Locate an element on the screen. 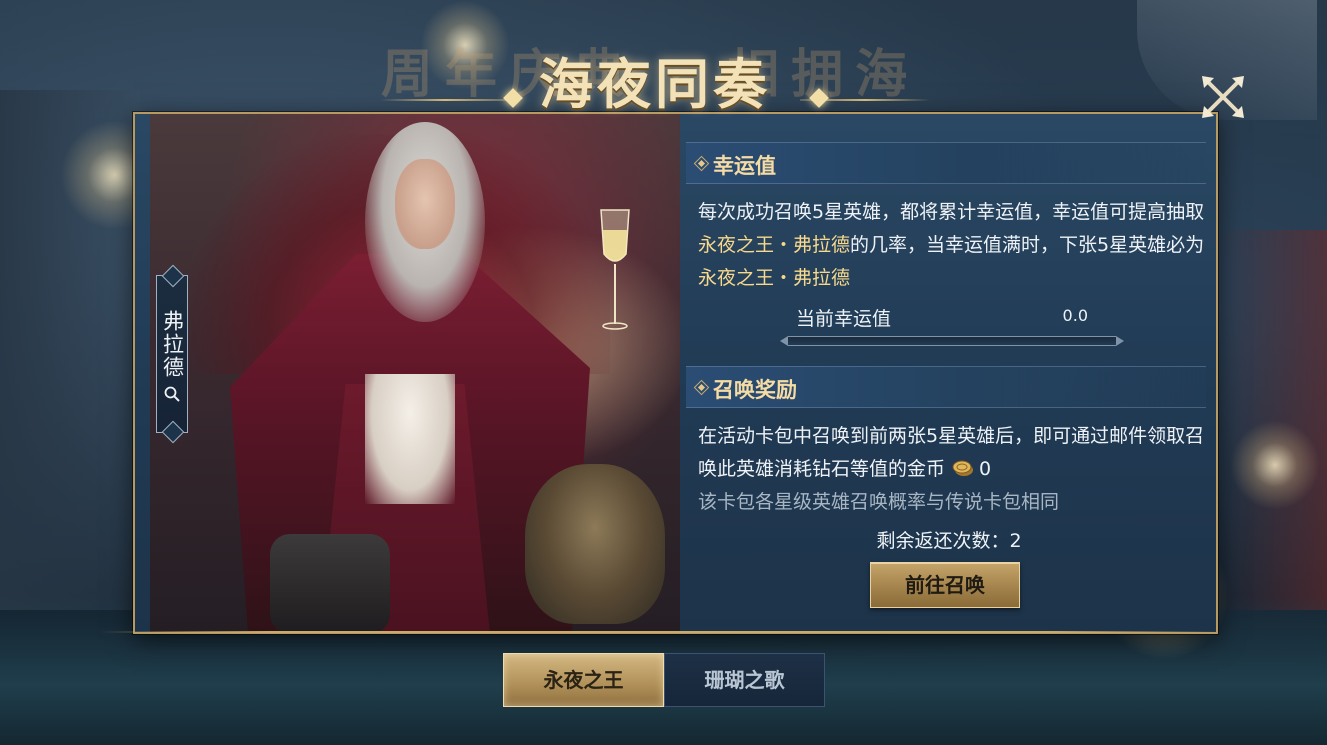 The image size is (1327, 745). event-title: 海夜同奏 is located at coordinates (655, 84).